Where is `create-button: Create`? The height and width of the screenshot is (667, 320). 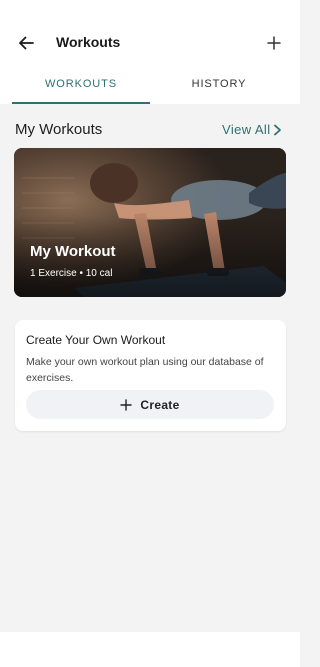 create-button: Create is located at coordinates (150, 404).